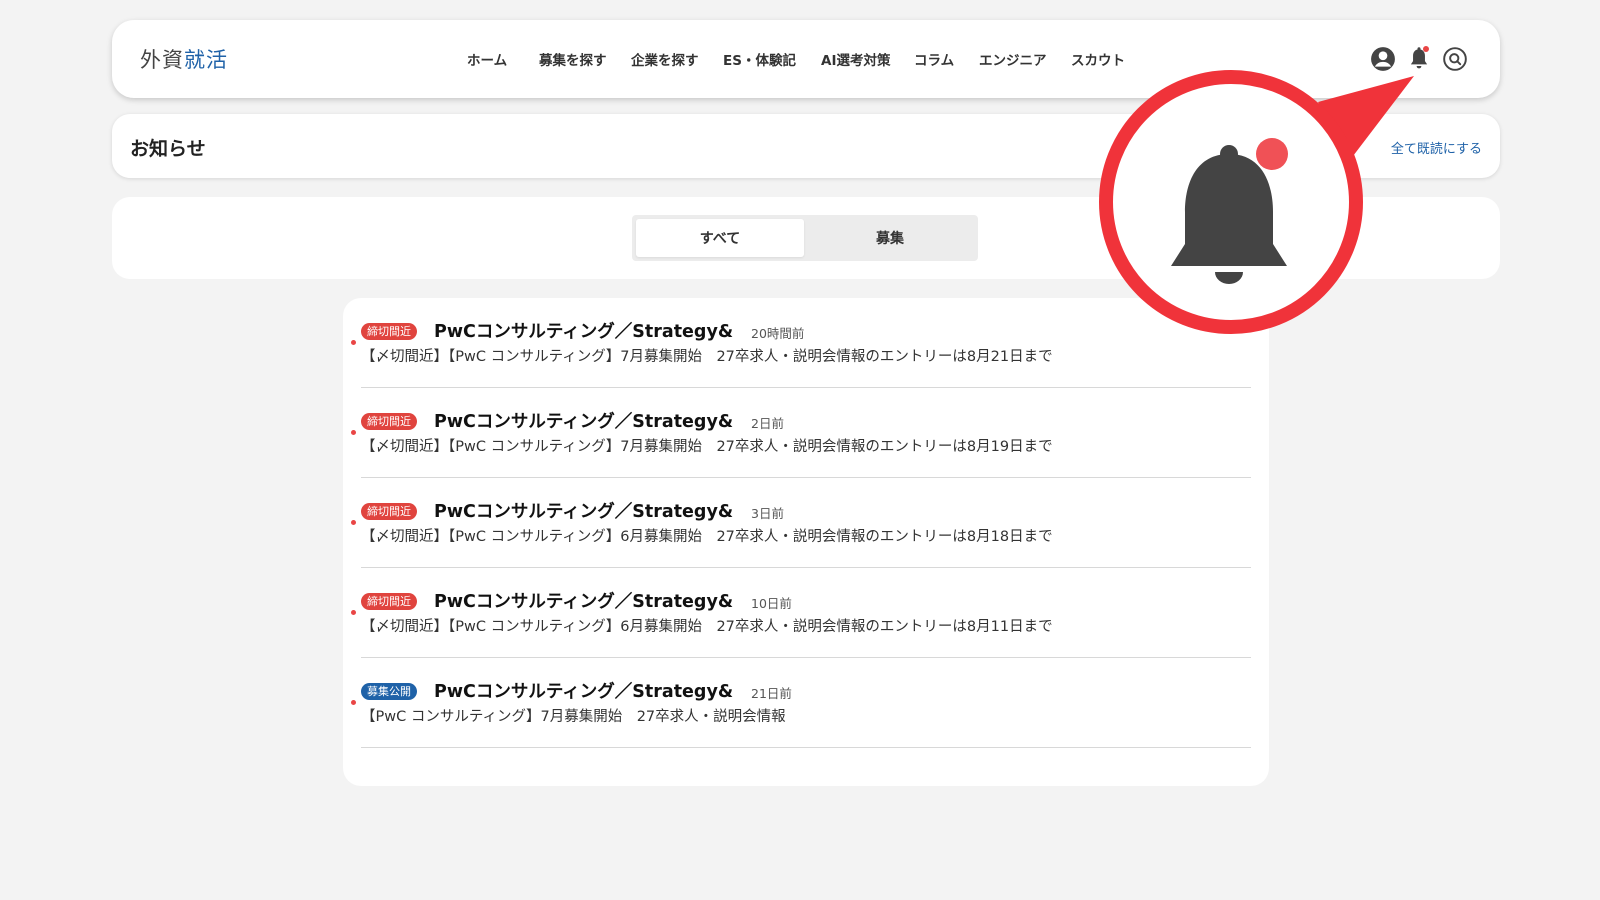 The image size is (1600, 900). Describe the element at coordinates (759, 59) in the screenshot. I see `nav-item-es: ES・体験記` at that location.